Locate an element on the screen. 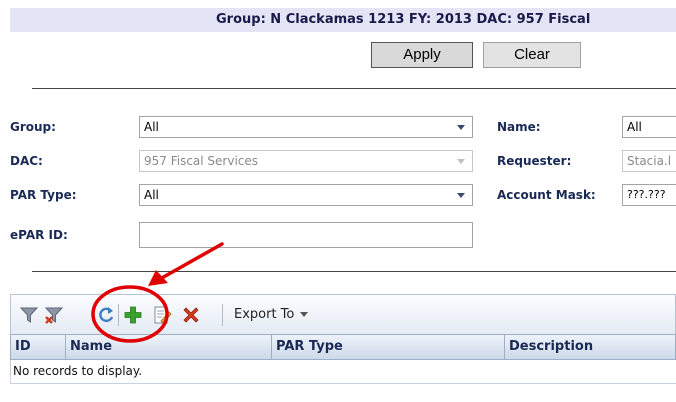 The height and width of the screenshot is (402, 676). requester-dropdown: Stacia.l is located at coordinates (649, 161).